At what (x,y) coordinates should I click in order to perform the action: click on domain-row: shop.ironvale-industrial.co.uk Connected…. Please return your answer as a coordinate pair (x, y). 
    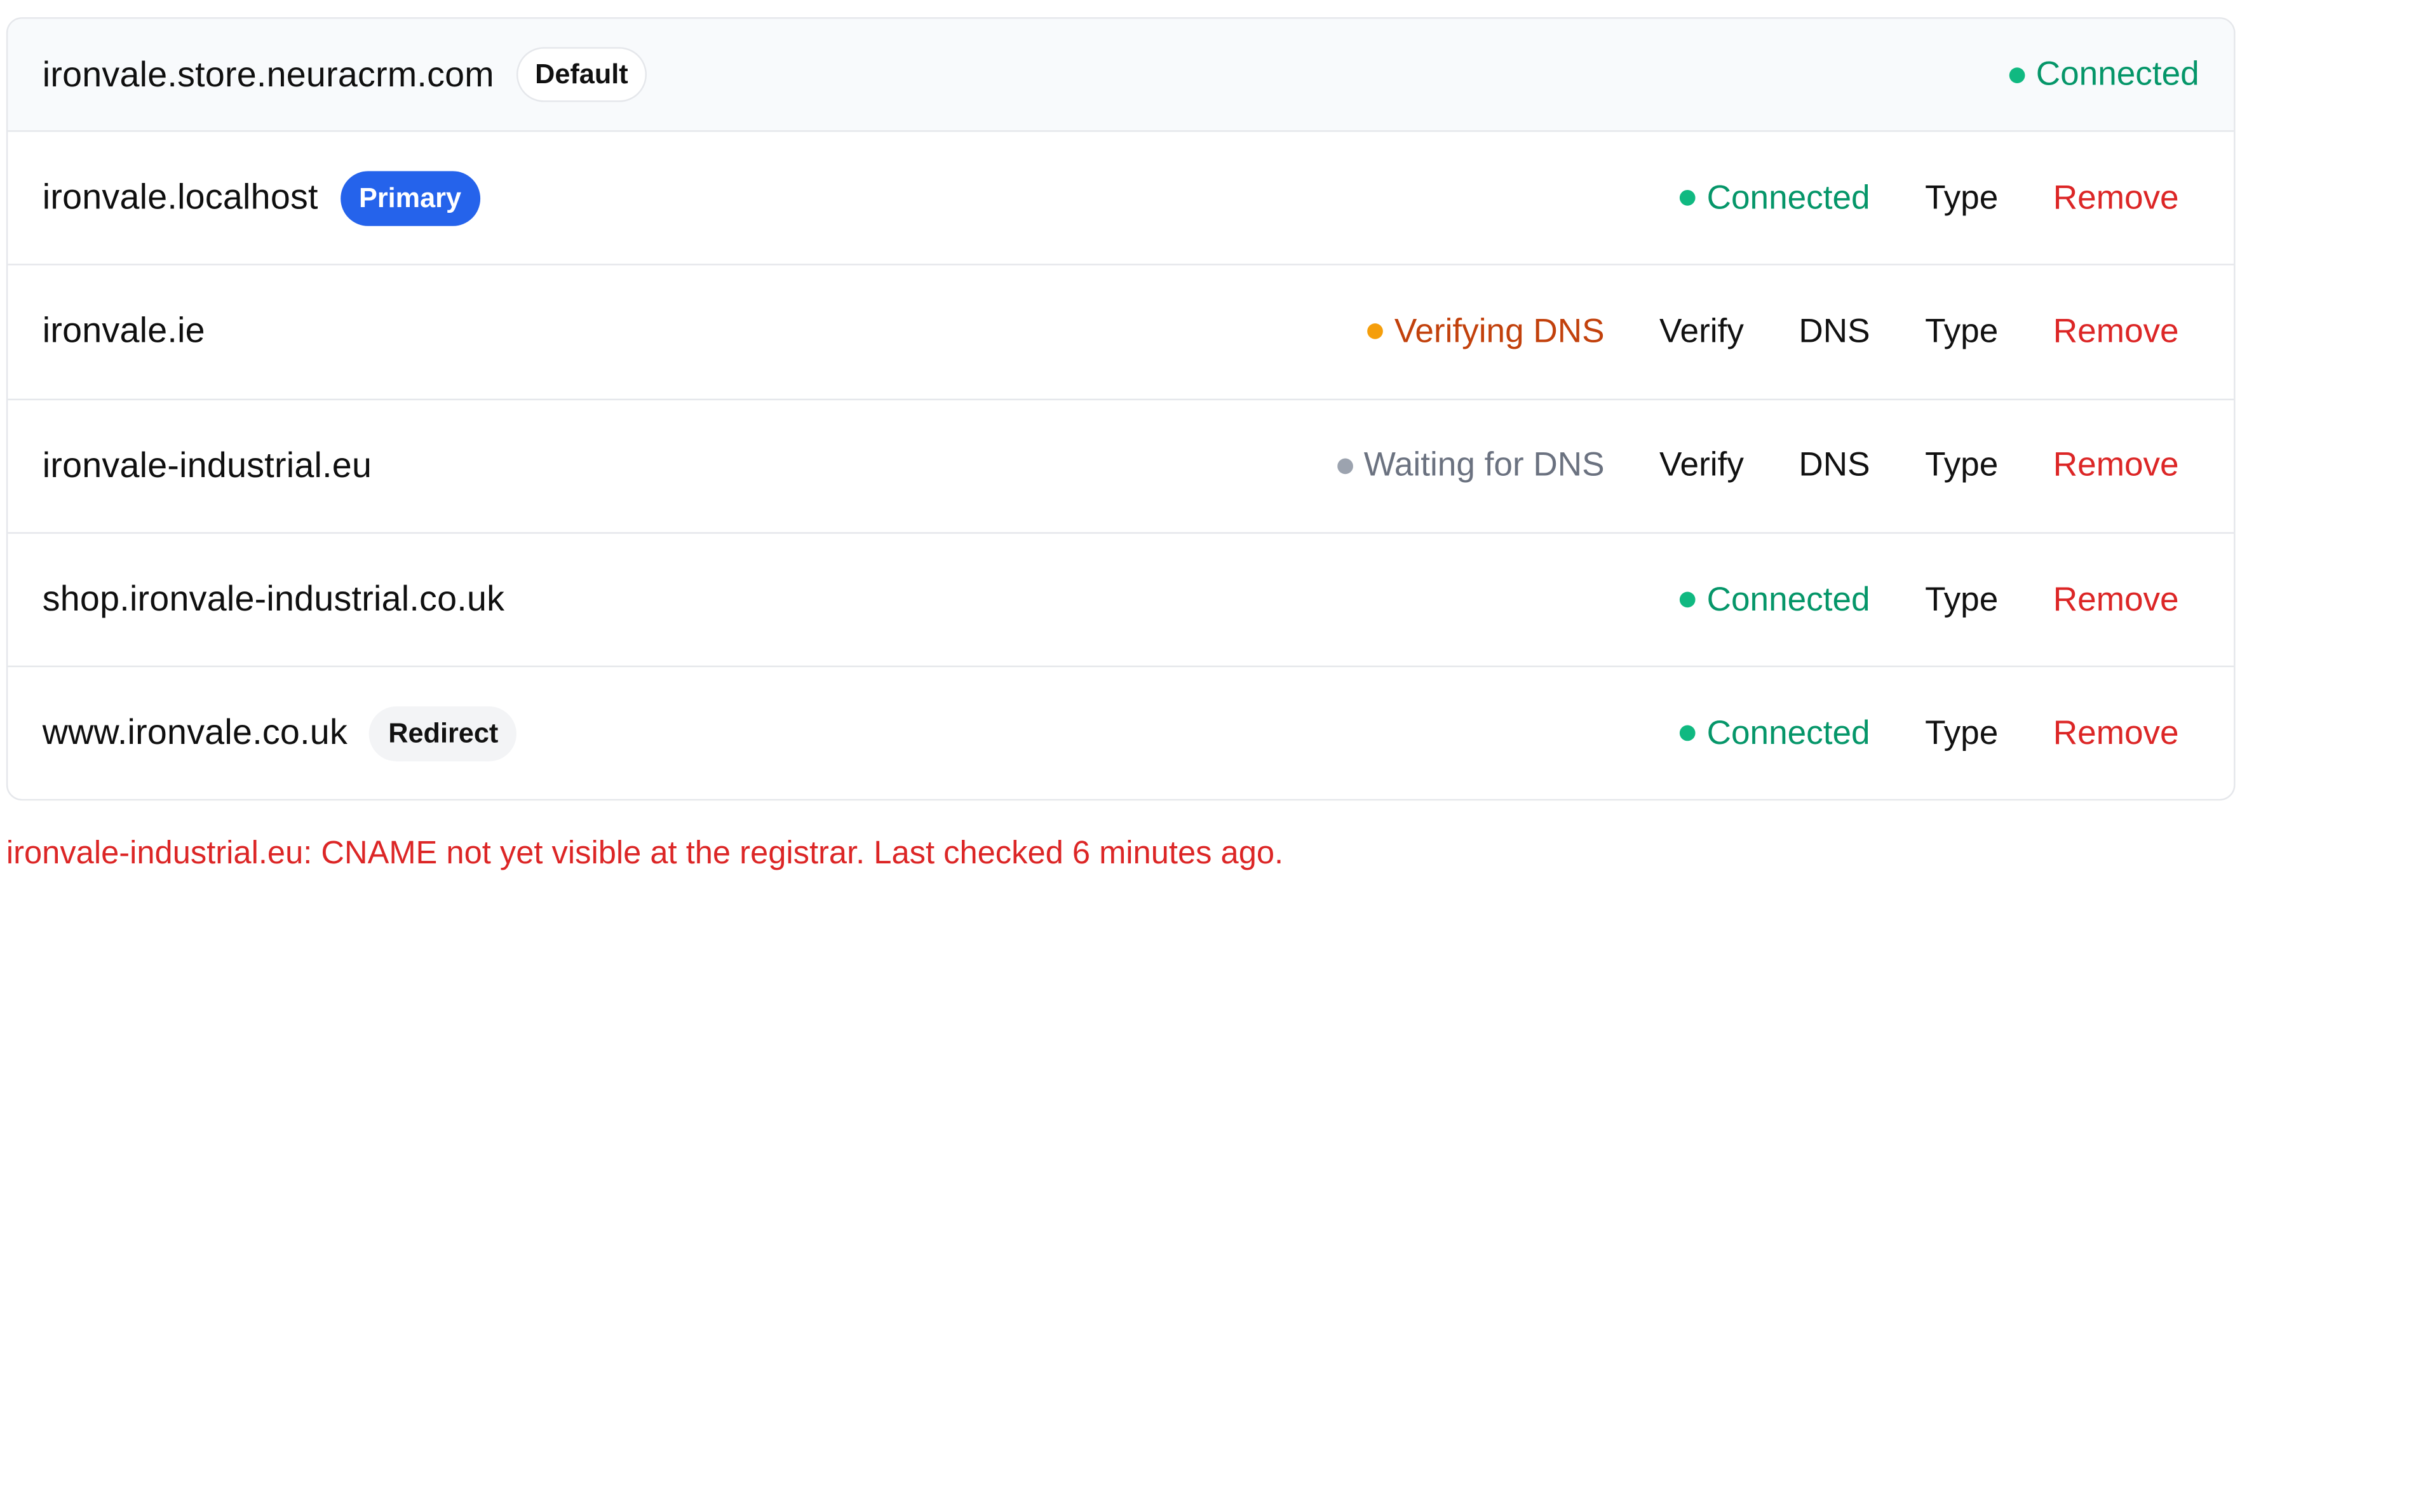
    Looking at the image, I should click on (1121, 599).